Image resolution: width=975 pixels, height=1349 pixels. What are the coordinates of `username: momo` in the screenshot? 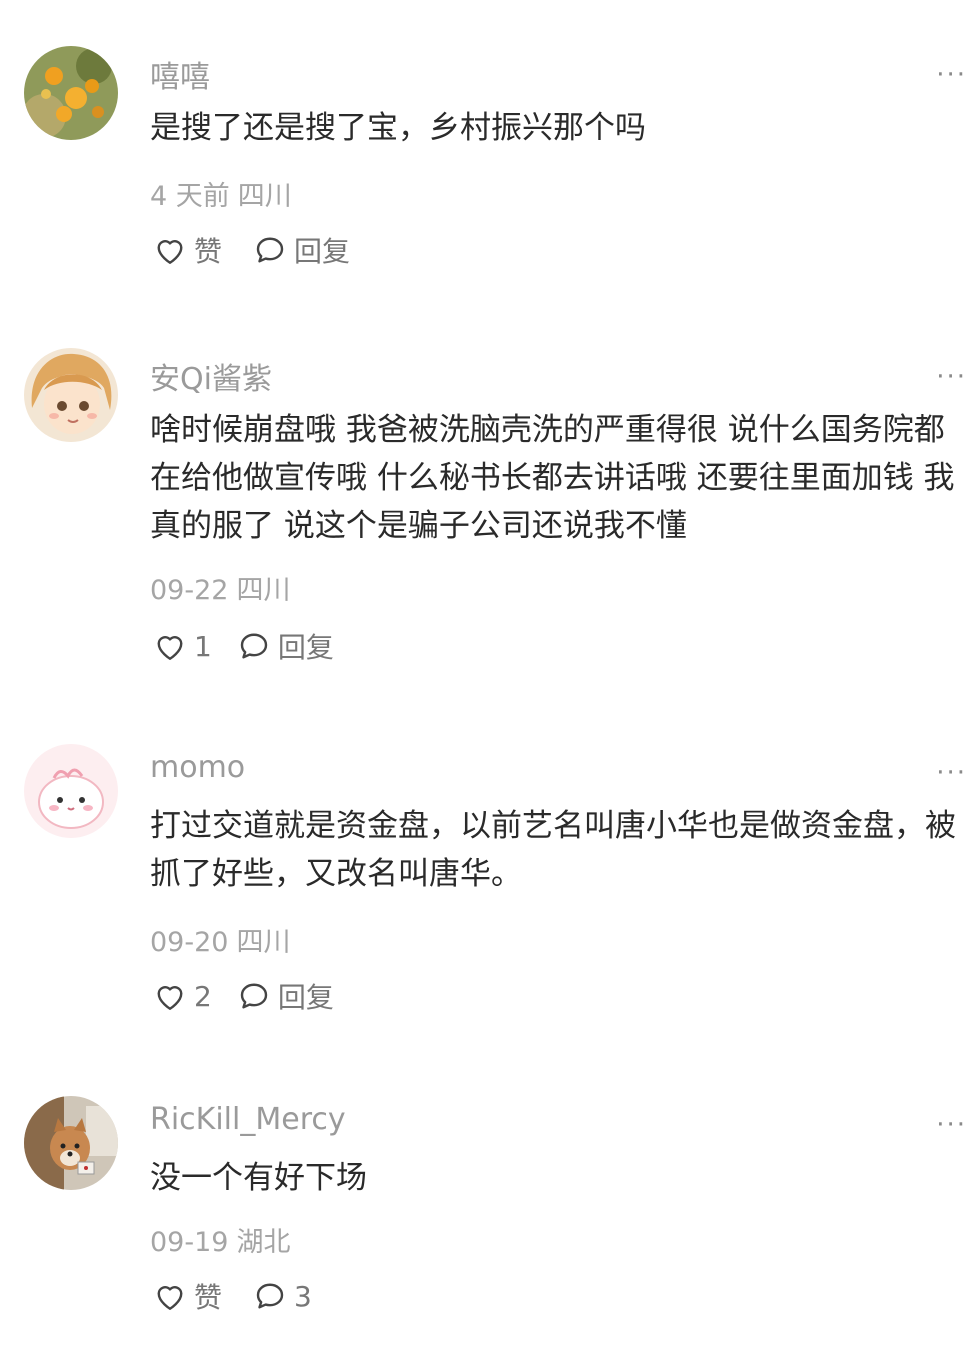 It's located at (197, 767).